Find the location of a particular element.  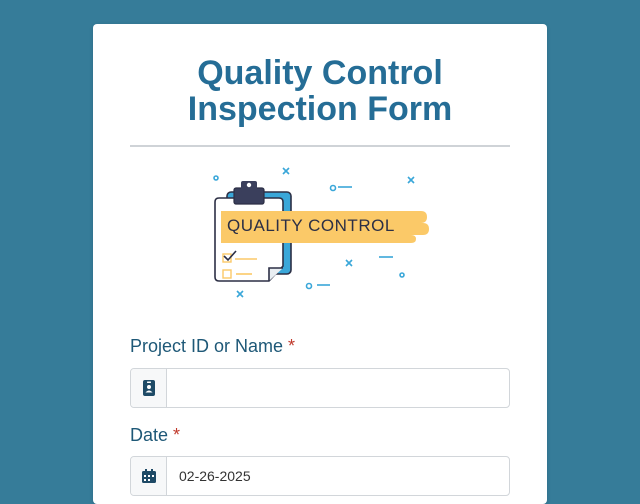

banner-text: QUALITY CONTROL is located at coordinates (311, 225).